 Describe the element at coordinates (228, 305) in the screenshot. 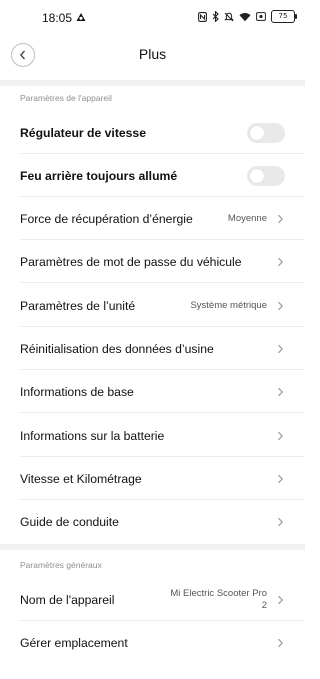

I see `row-value: Système métrique` at that location.